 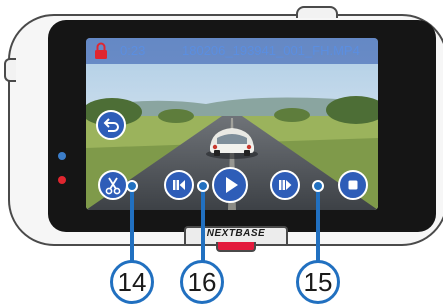 What do you see at coordinates (133, 50) in the screenshot?
I see `playback-time: 0:23` at bounding box center [133, 50].